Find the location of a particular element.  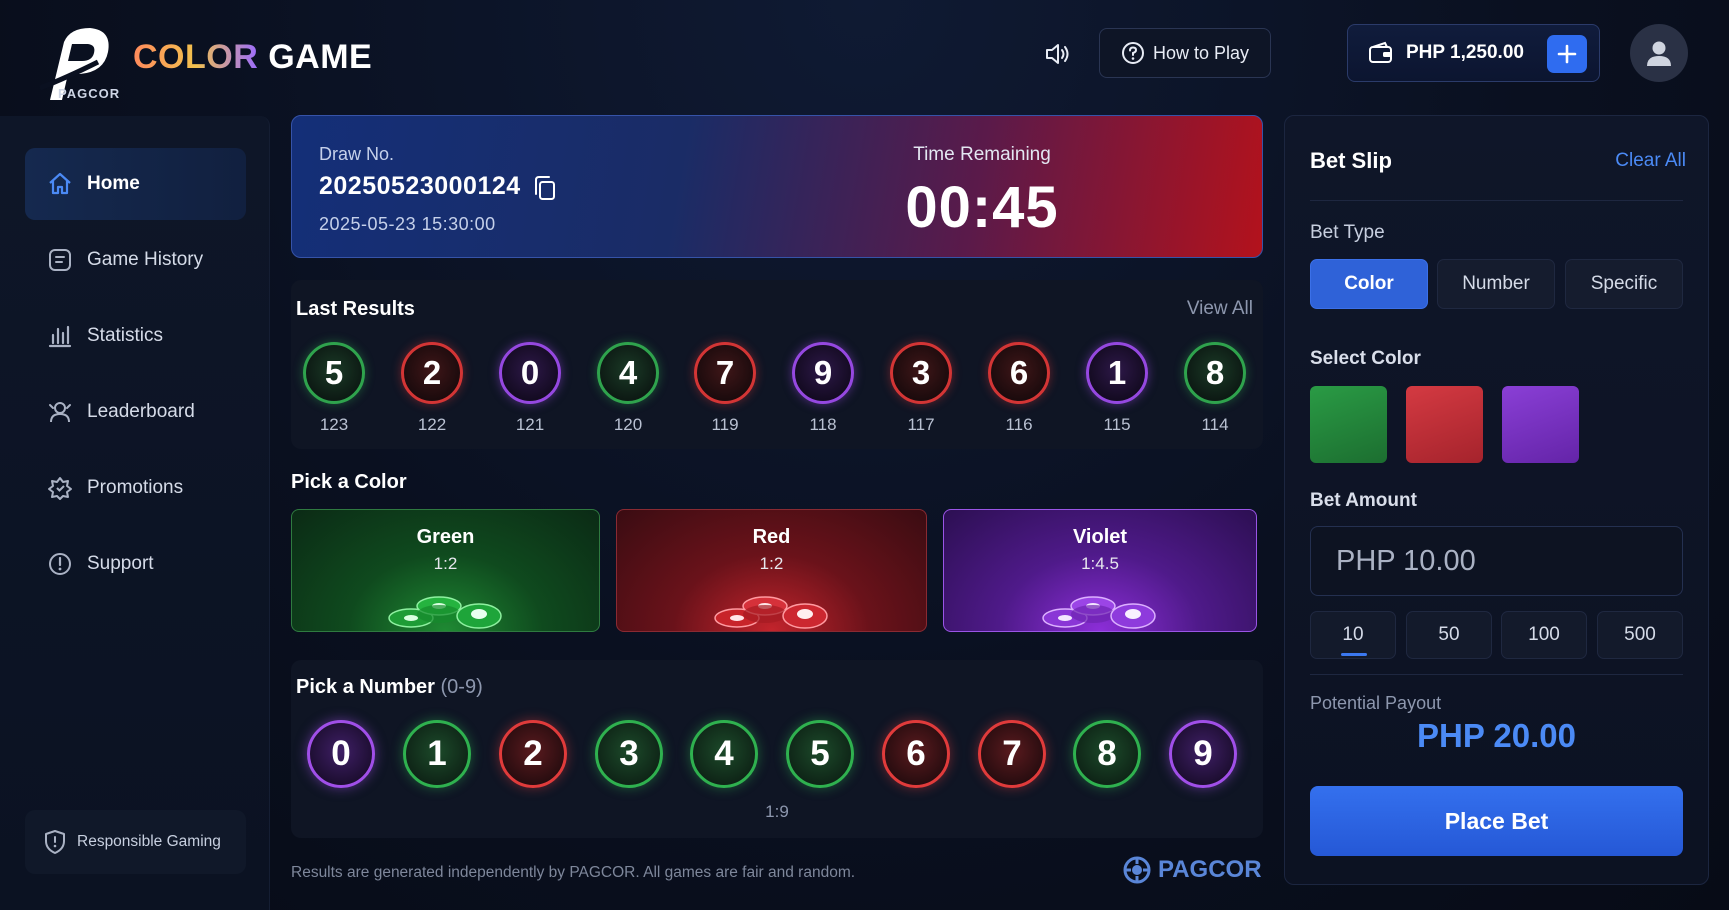

sound-toggle-button is located at coordinates (1058, 54).